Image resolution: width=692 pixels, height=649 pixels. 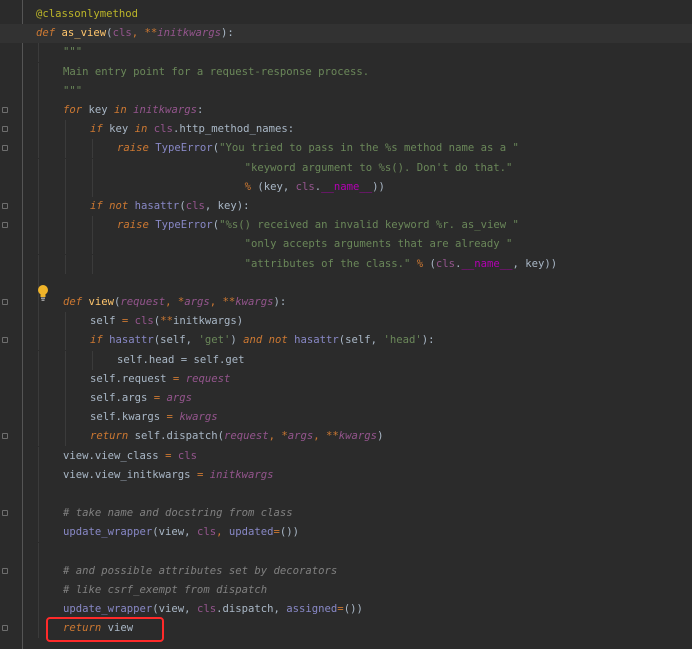 I want to click on code-line: if not hasattr(cls, key):, so click(x=346, y=206).